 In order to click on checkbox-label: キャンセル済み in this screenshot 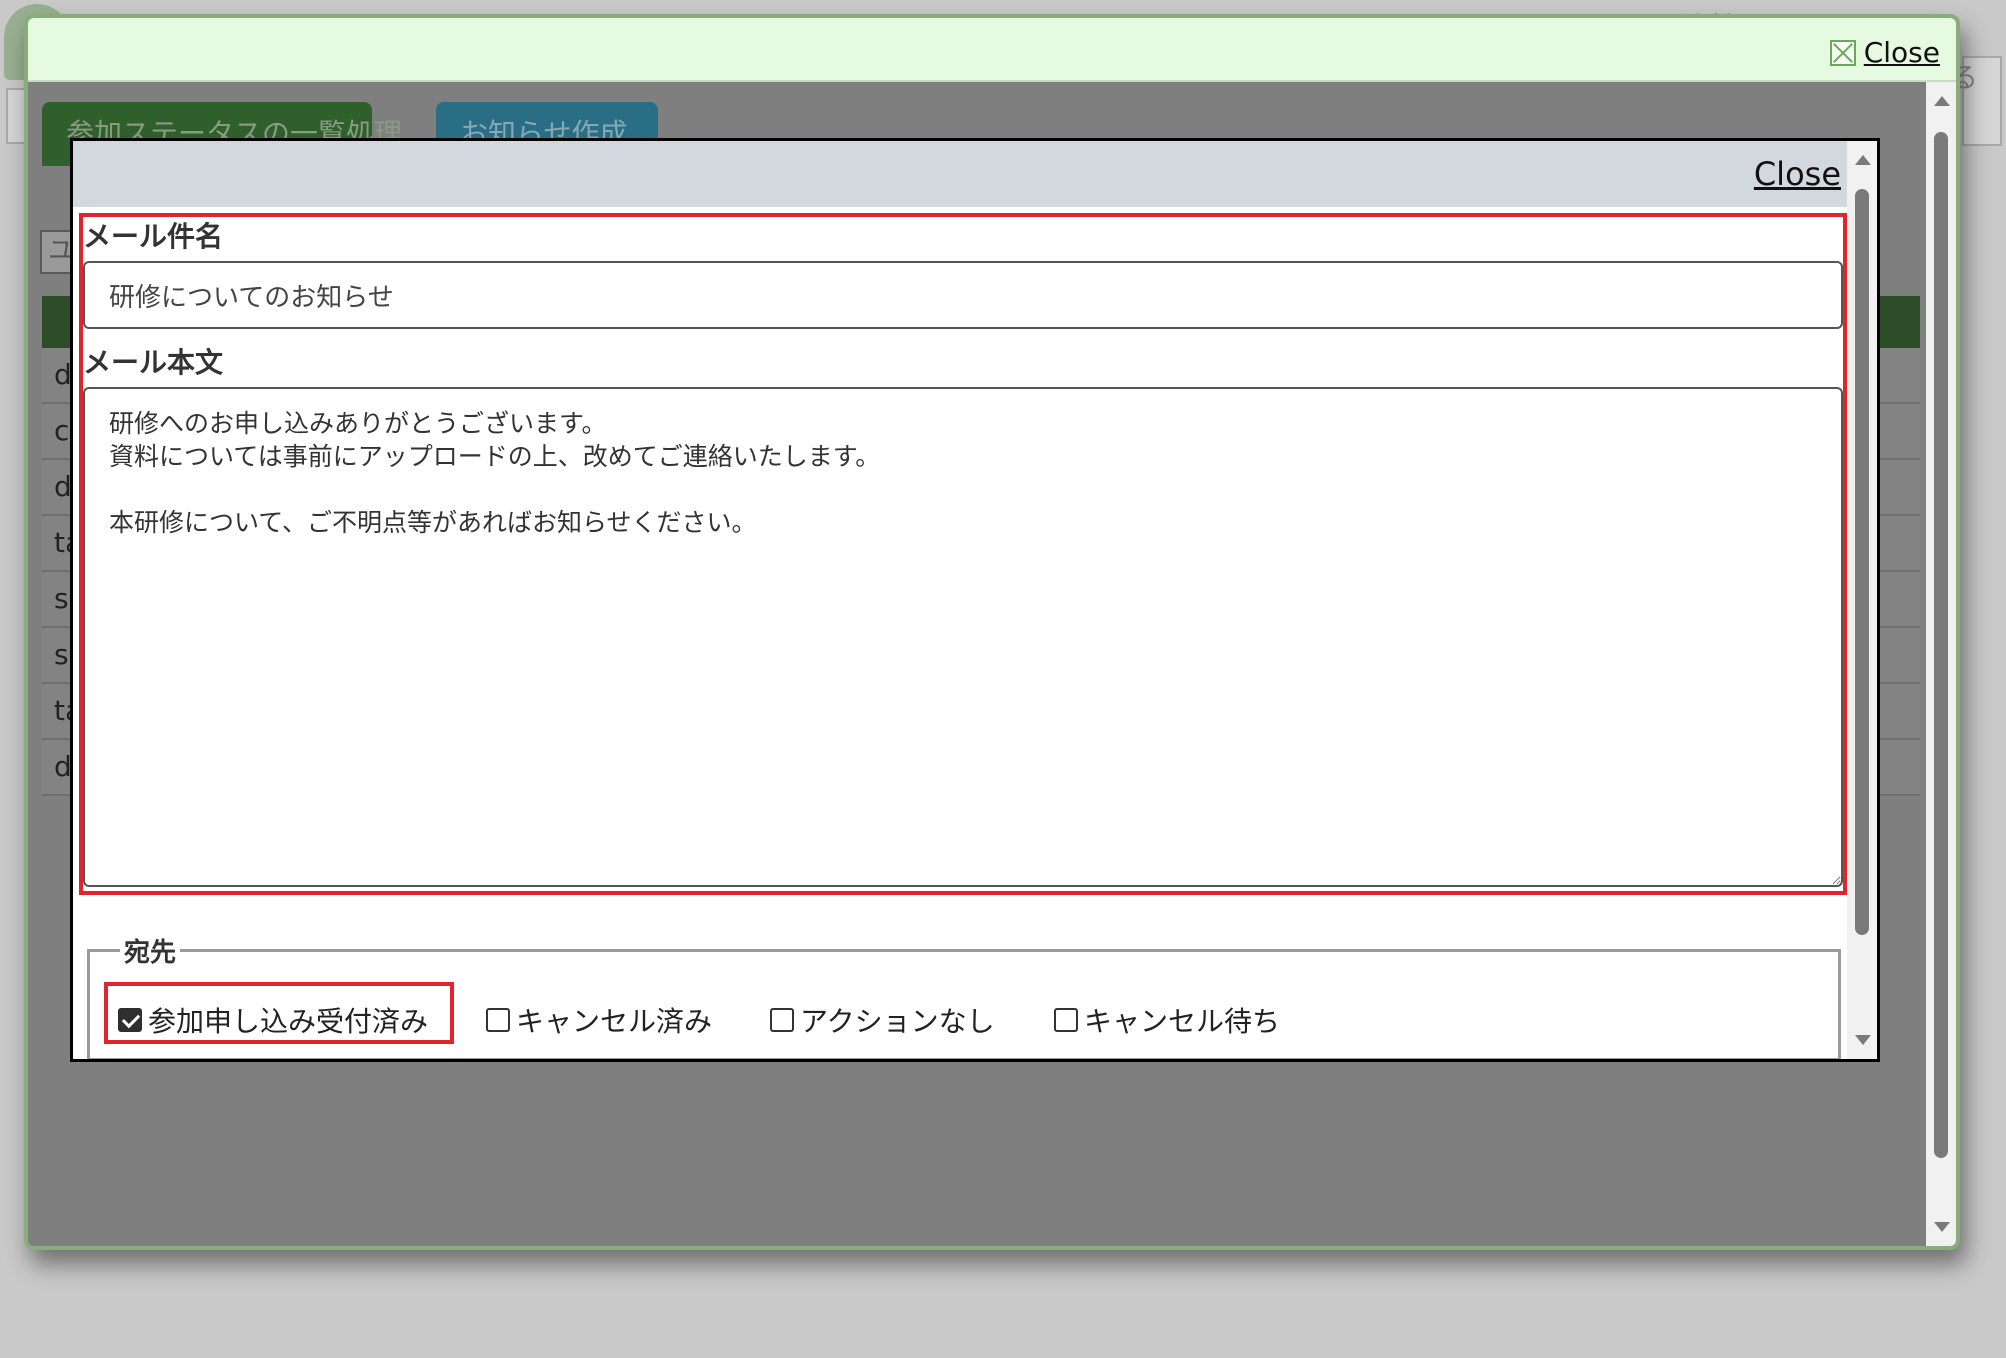, I will do `click(614, 1020)`.